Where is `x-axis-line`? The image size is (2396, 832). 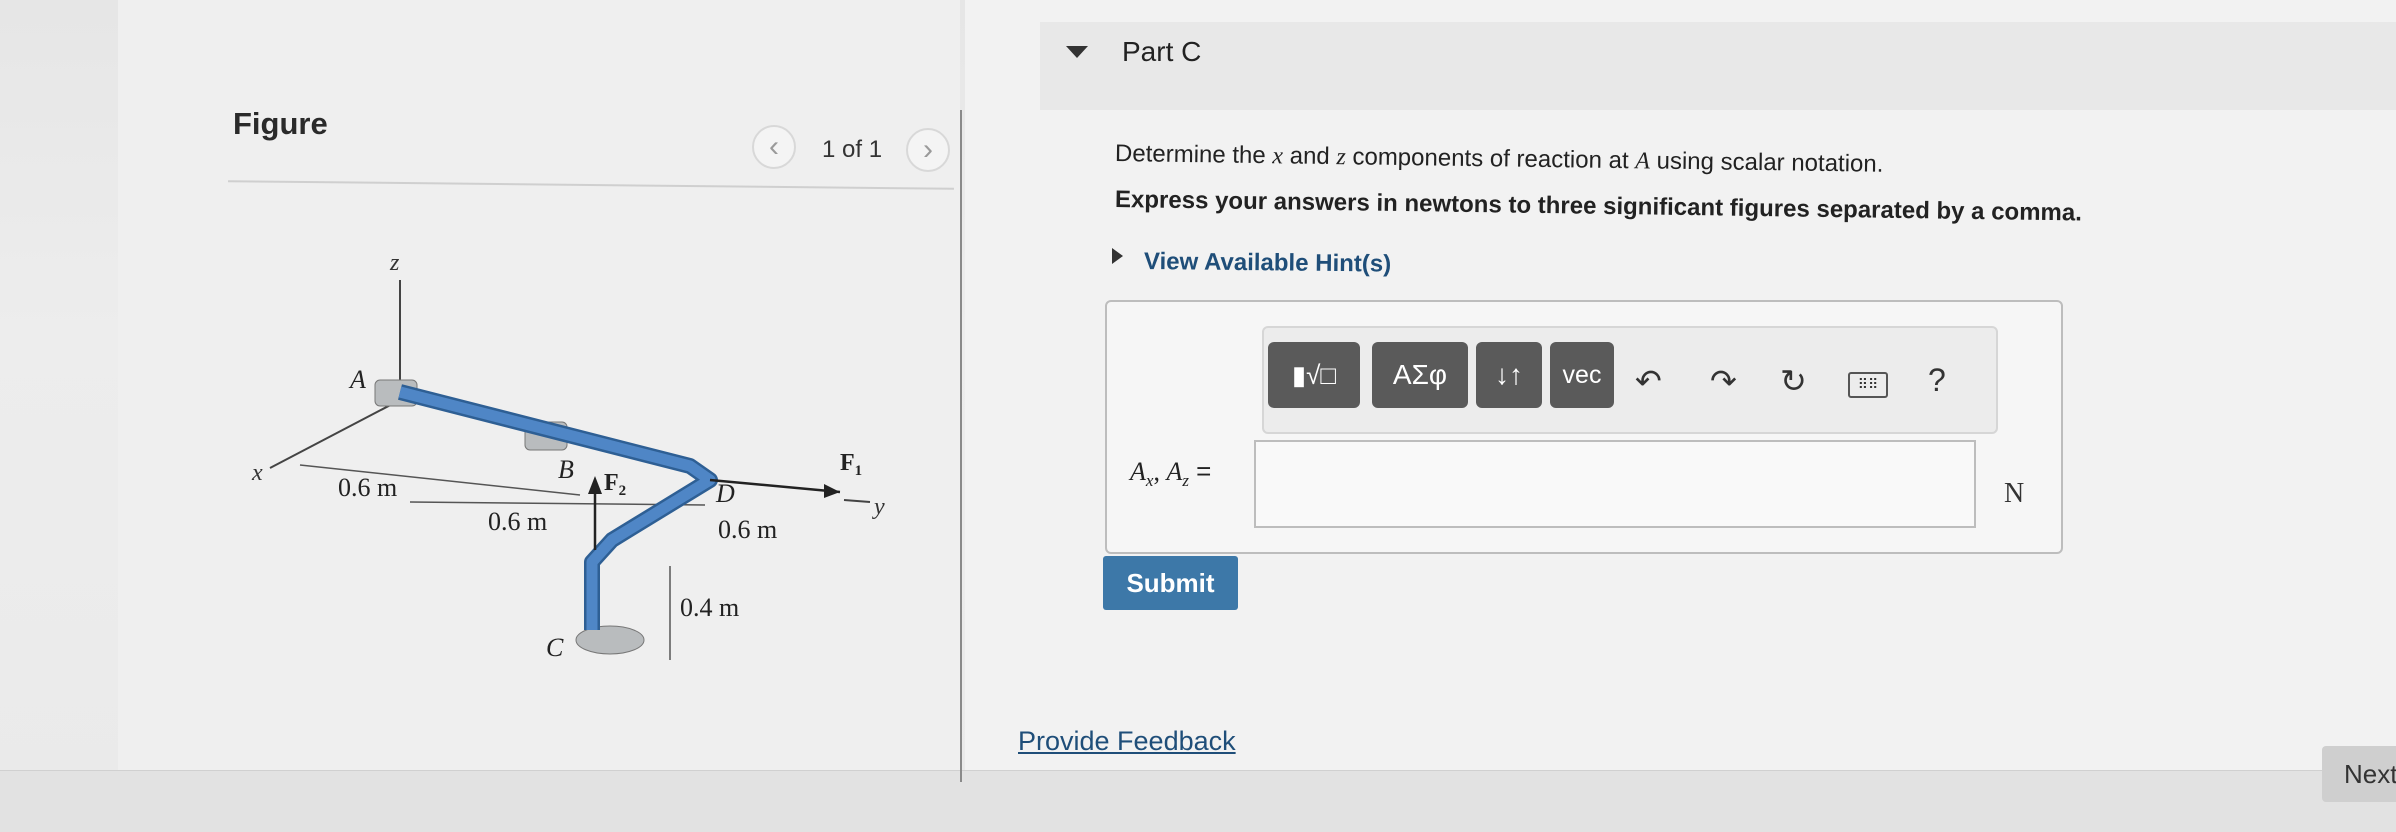
x-axis-line is located at coordinates (335, 434).